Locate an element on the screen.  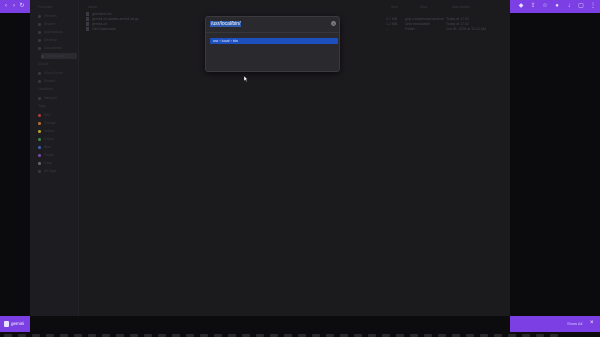
sidebar-item-label: Blue is located at coordinates (48, 147).